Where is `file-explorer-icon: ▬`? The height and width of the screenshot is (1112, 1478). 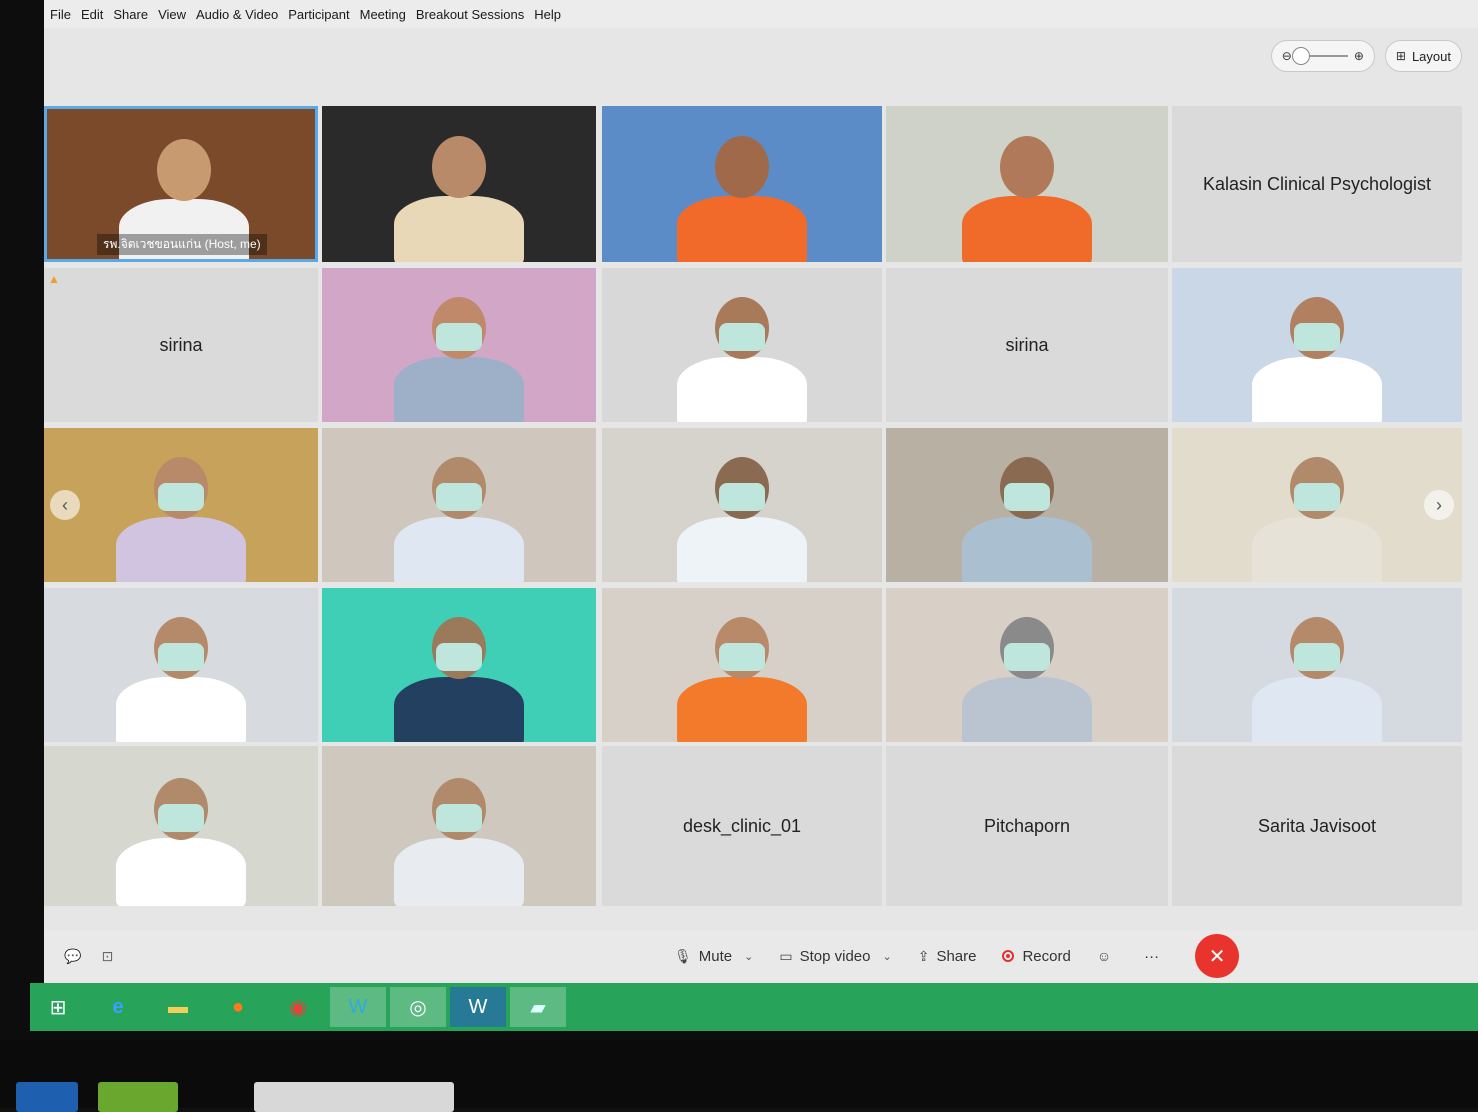 file-explorer-icon: ▬ is located at coordinates (178, 1007).